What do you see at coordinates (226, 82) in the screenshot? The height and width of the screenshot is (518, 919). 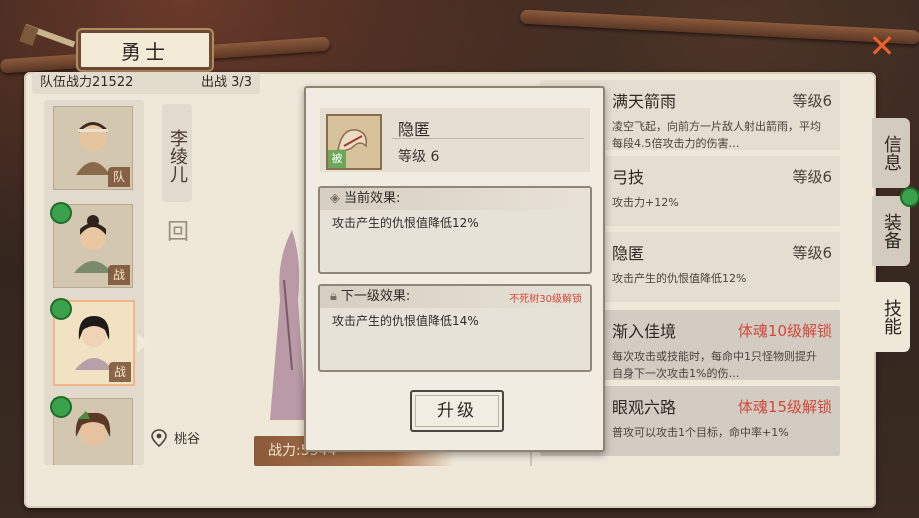 I see `deploy-count: 出战 3/3` at bounding box center [226, 82].